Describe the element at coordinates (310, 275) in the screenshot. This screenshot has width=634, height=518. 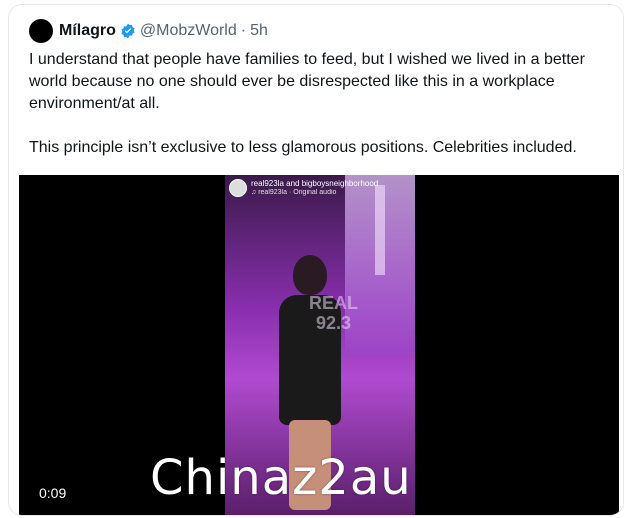
I see `performer-head` at that location.